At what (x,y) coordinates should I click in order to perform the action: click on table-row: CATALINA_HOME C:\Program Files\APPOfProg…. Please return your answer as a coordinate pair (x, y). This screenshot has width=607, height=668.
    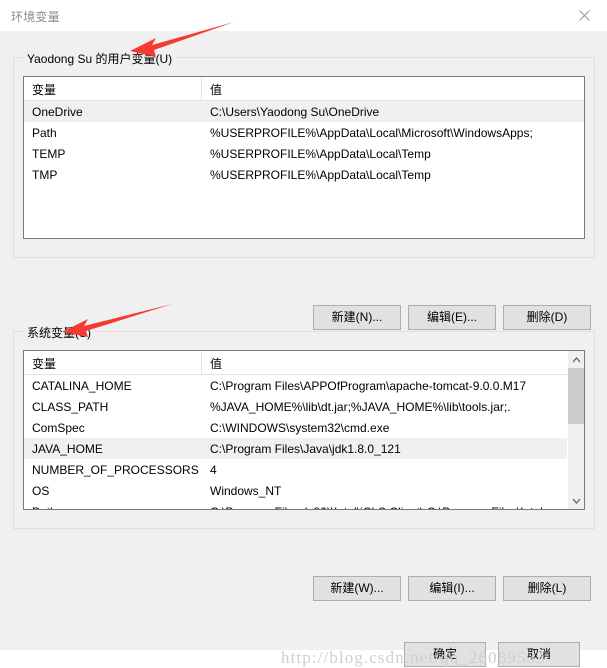
    Looking at the image, I should click on (304, 385).